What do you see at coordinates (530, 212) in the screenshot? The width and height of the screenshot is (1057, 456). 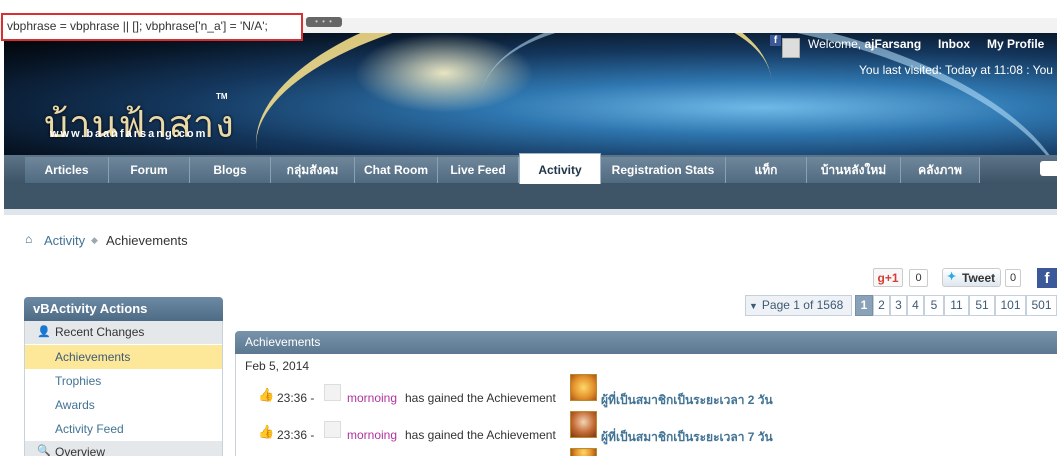 I see `sub-navbar-divider` at bounding box center [530, 212].